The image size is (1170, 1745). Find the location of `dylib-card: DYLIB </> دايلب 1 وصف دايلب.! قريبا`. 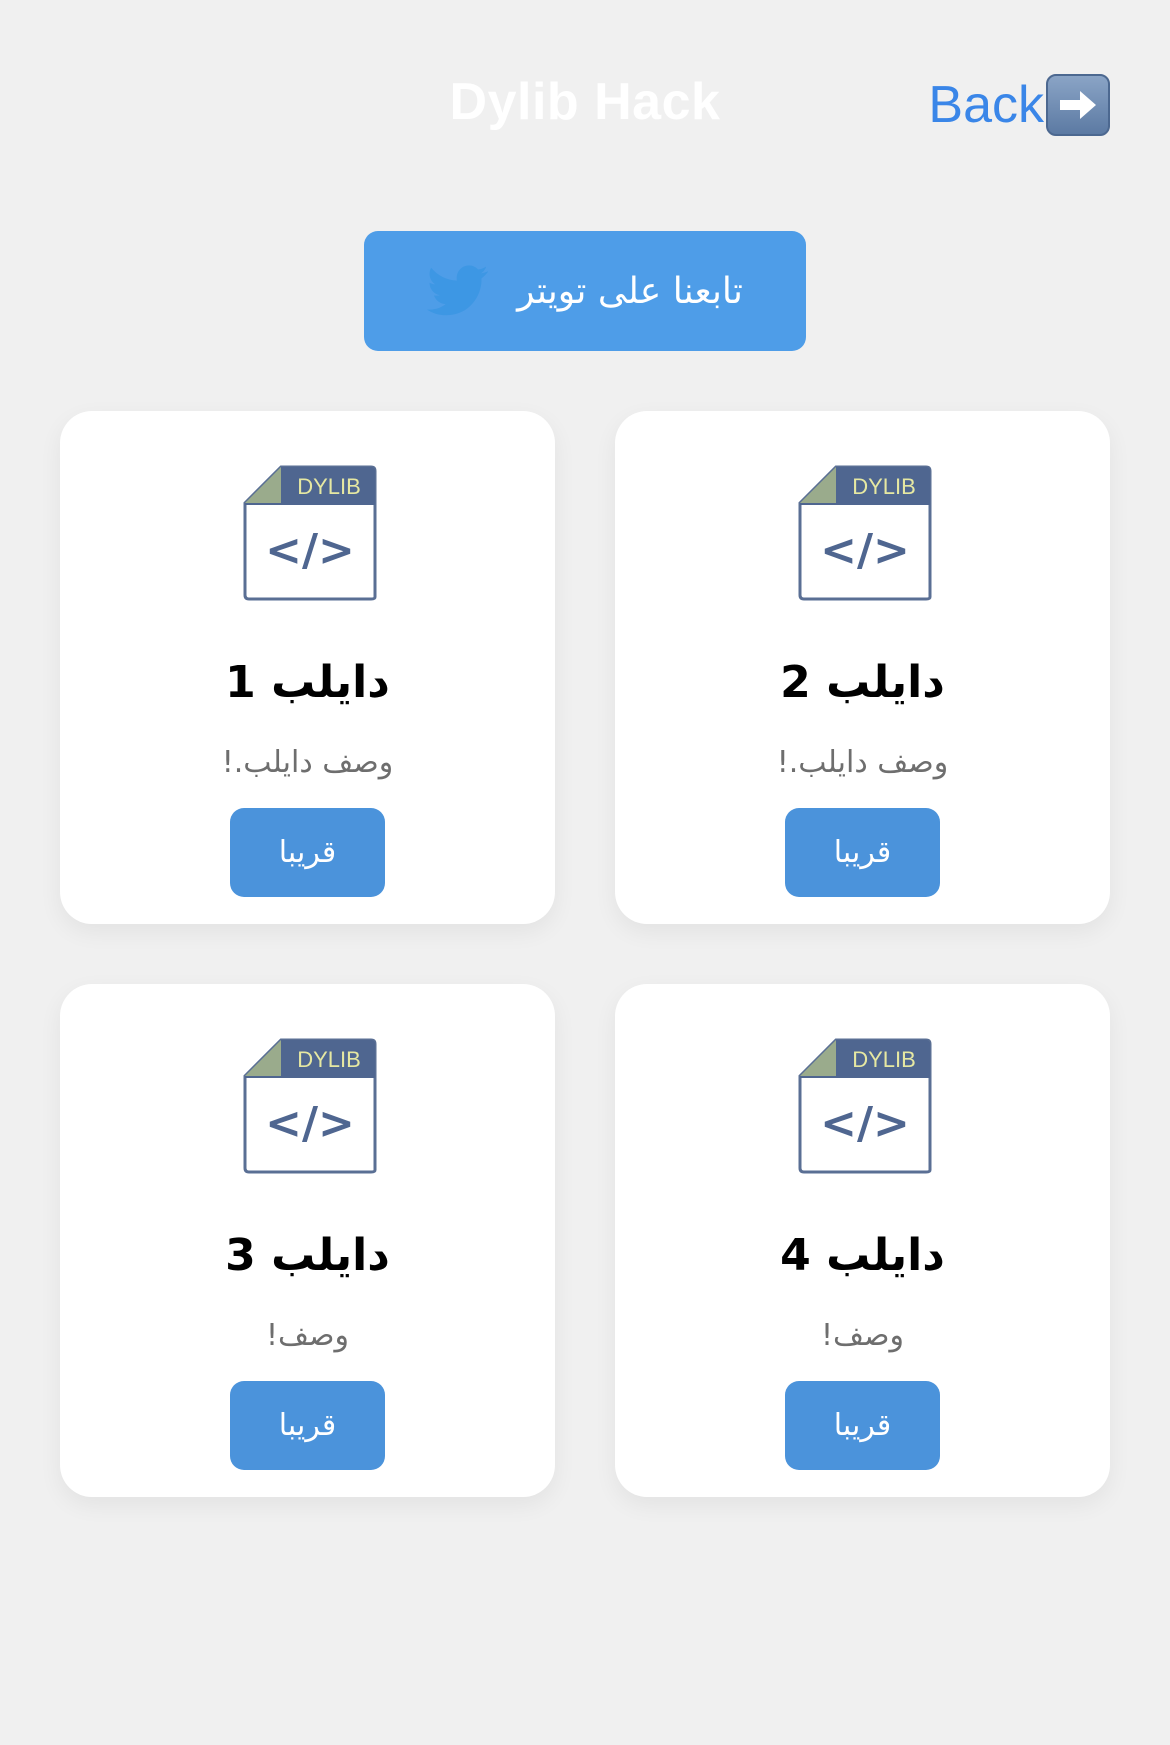

dylib-card: DYLIB </> دايلب 1 وصف دايلب.! قريبا is located at coordinates (307, 667).